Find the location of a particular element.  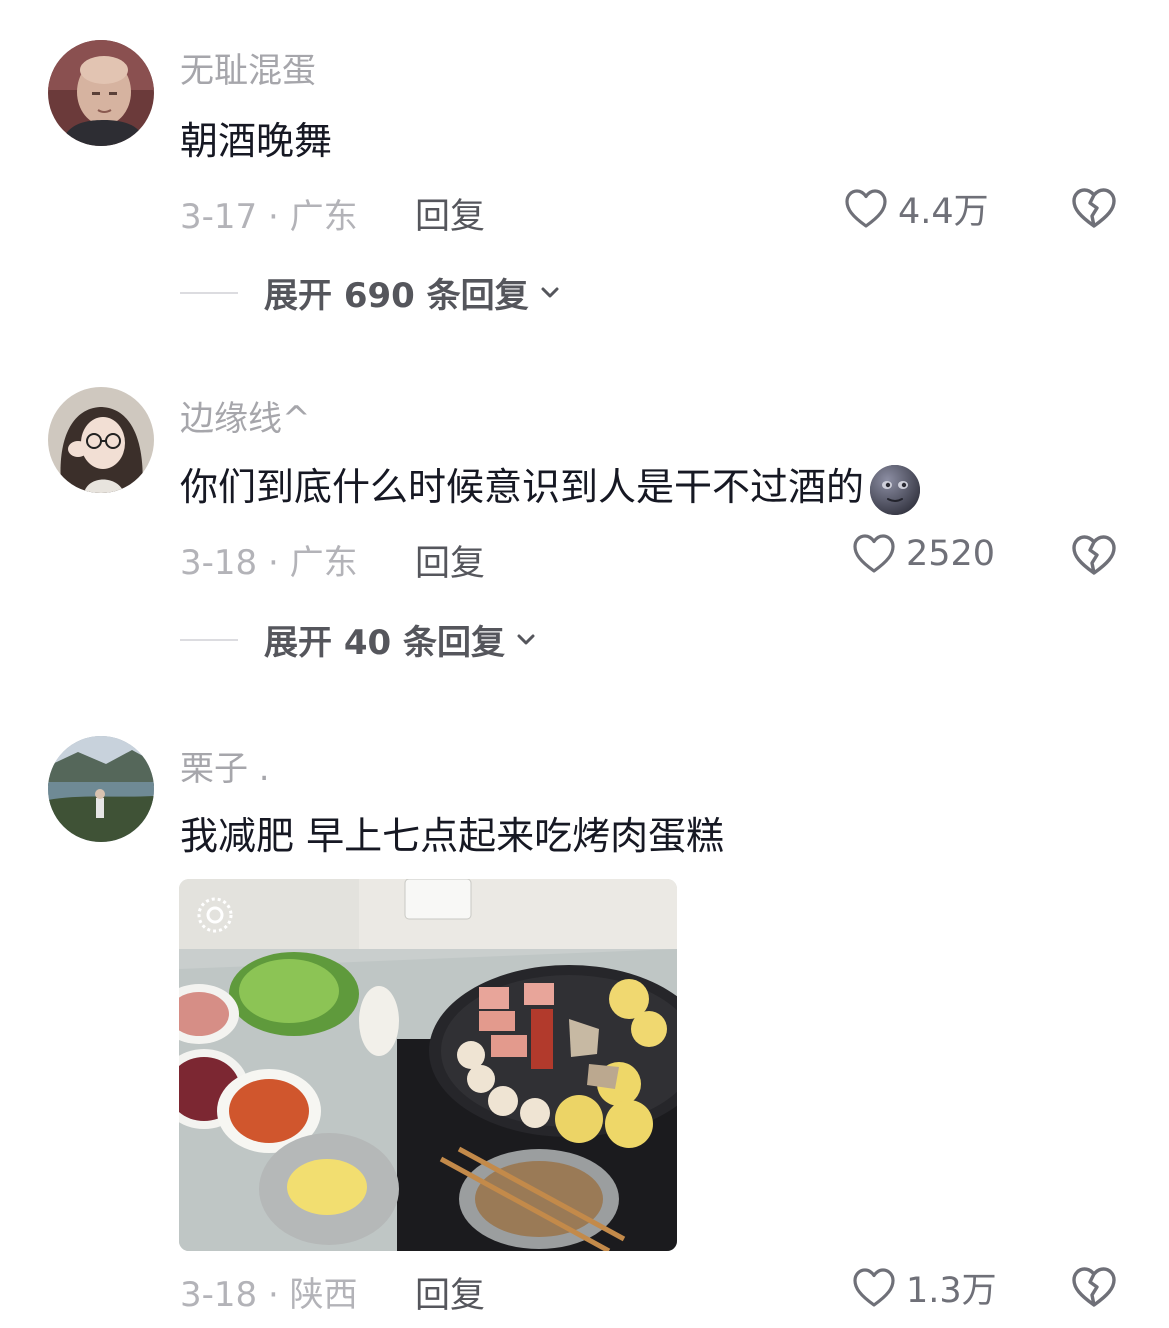

comment-text: 你们到底什么时候意识到人是干不过酒的 is located at coordinates (551, 486).